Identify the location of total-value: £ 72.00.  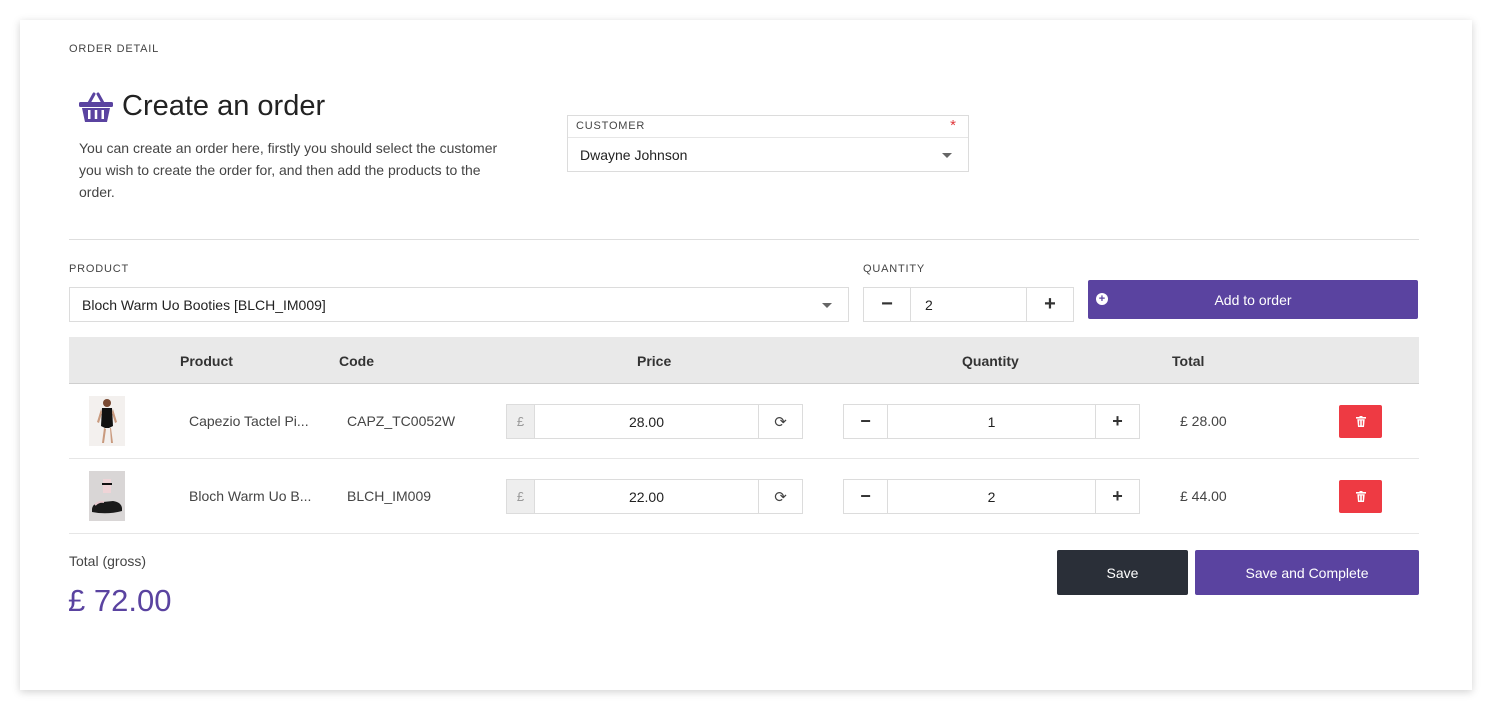
(120, 600).